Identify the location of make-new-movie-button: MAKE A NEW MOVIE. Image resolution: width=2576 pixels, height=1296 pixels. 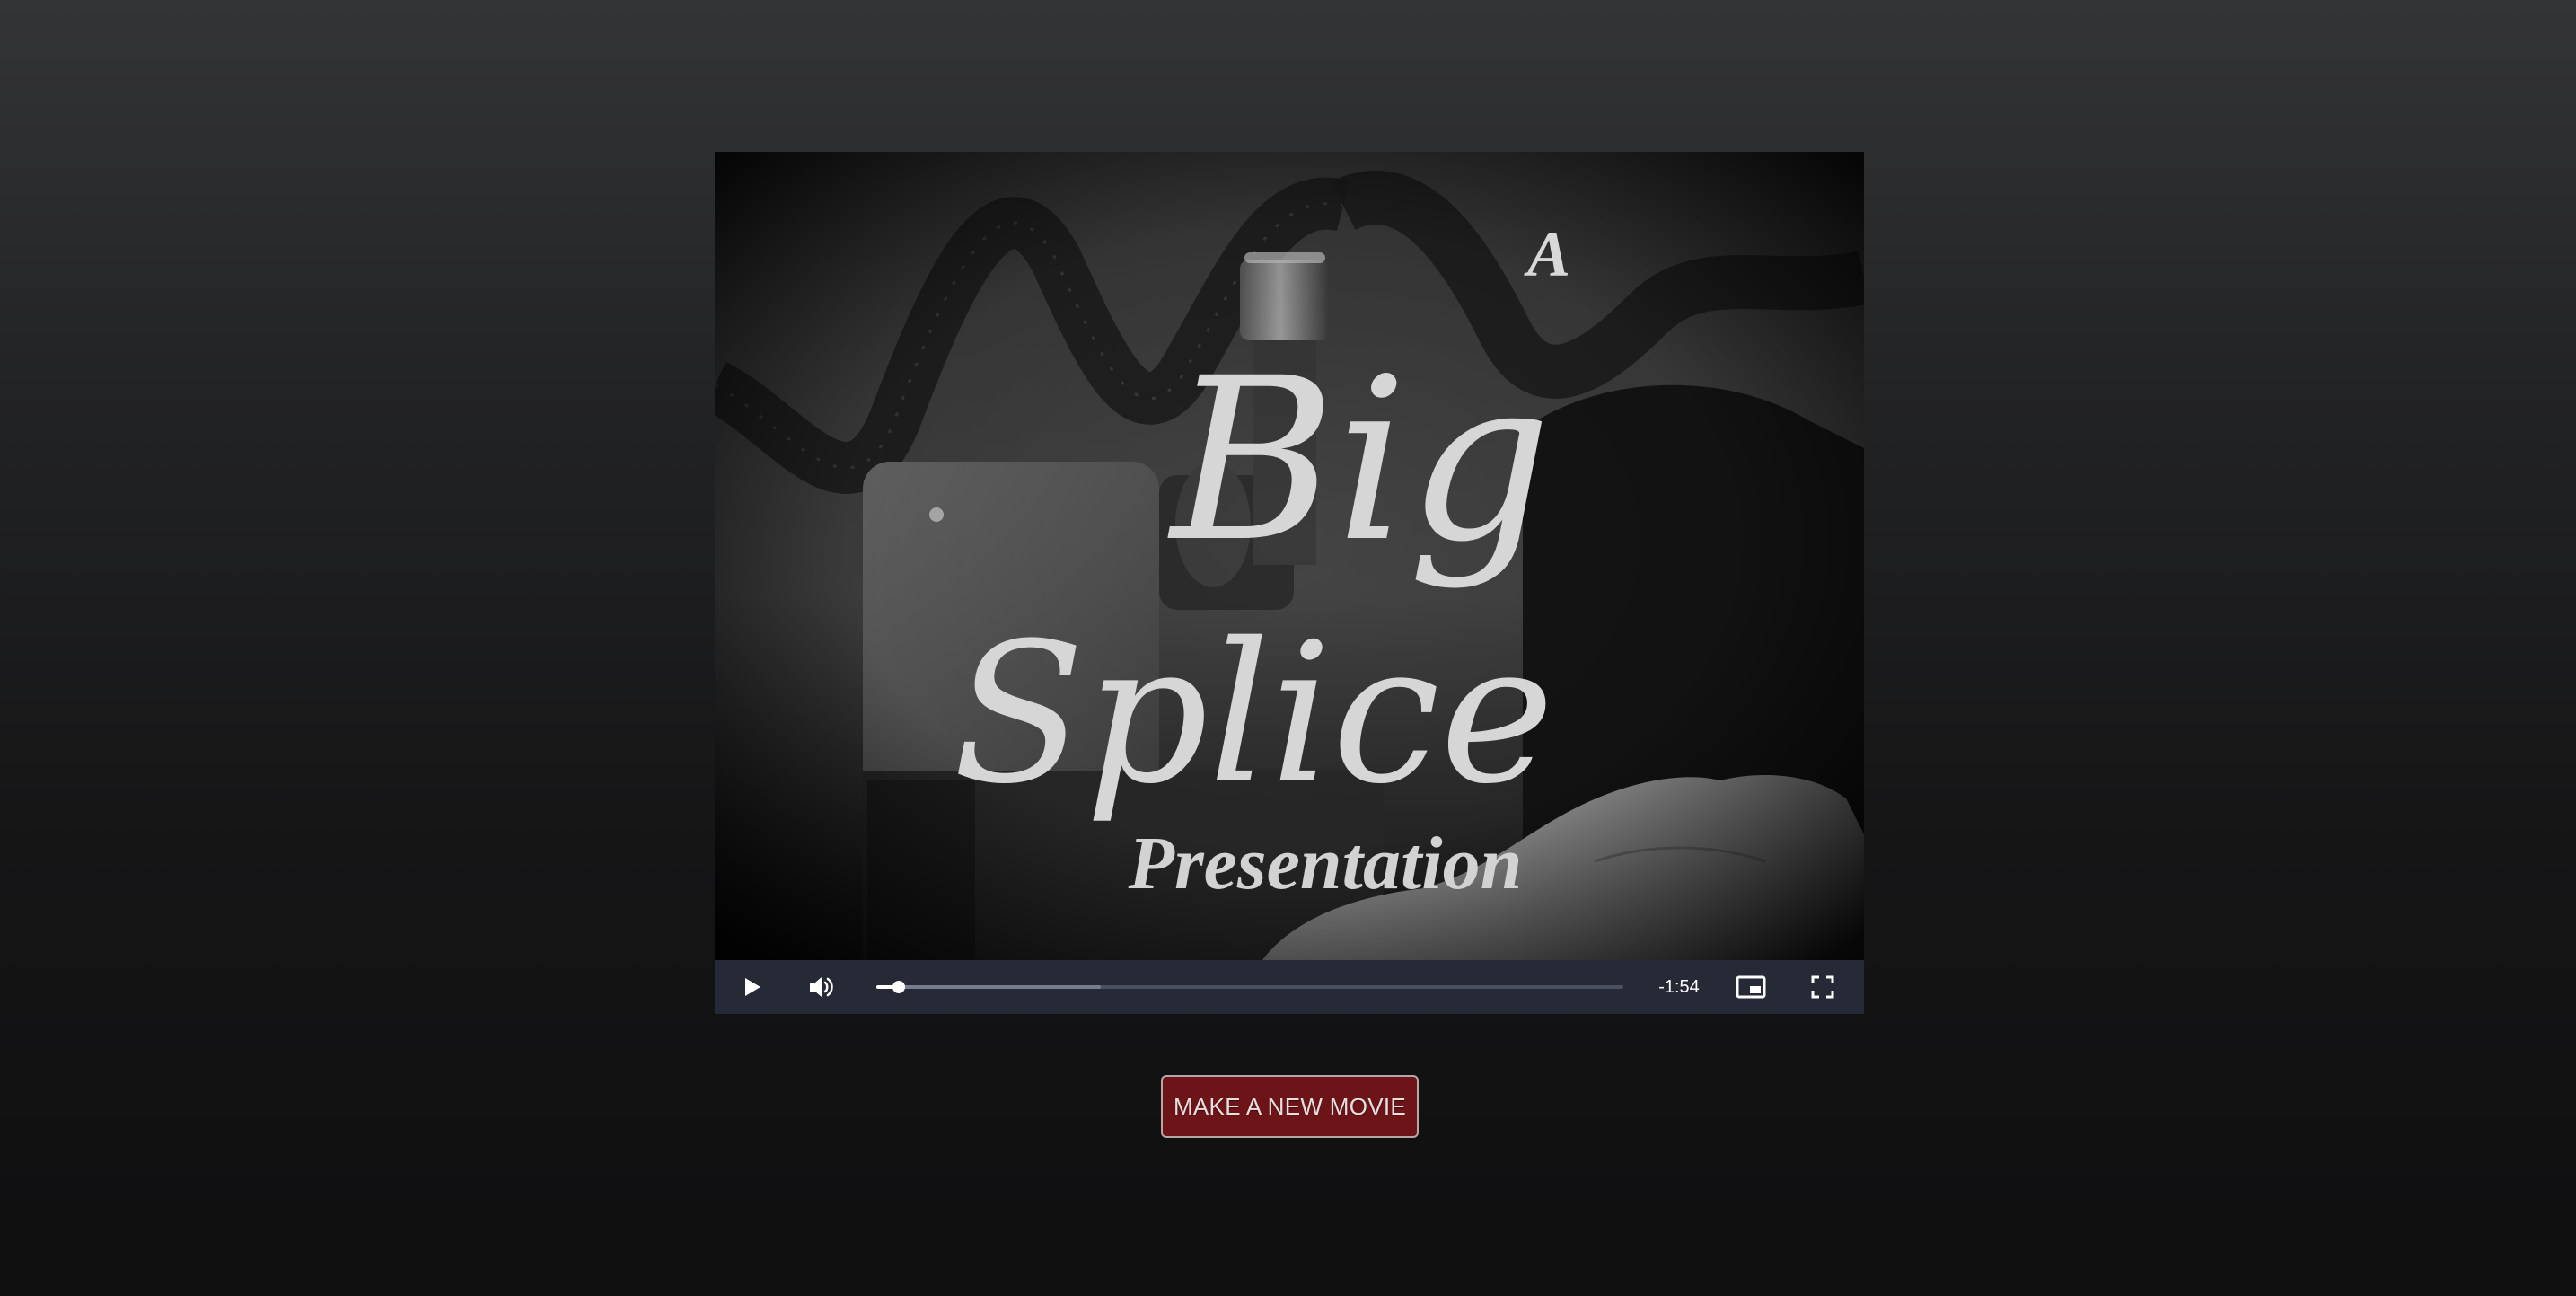
(1290, 1106).